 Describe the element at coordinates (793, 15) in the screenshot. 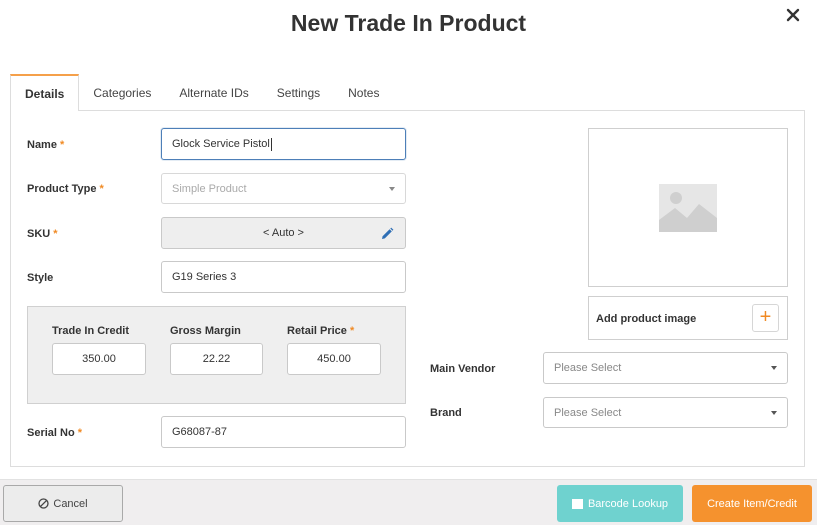

I see `close-icon` at that location.